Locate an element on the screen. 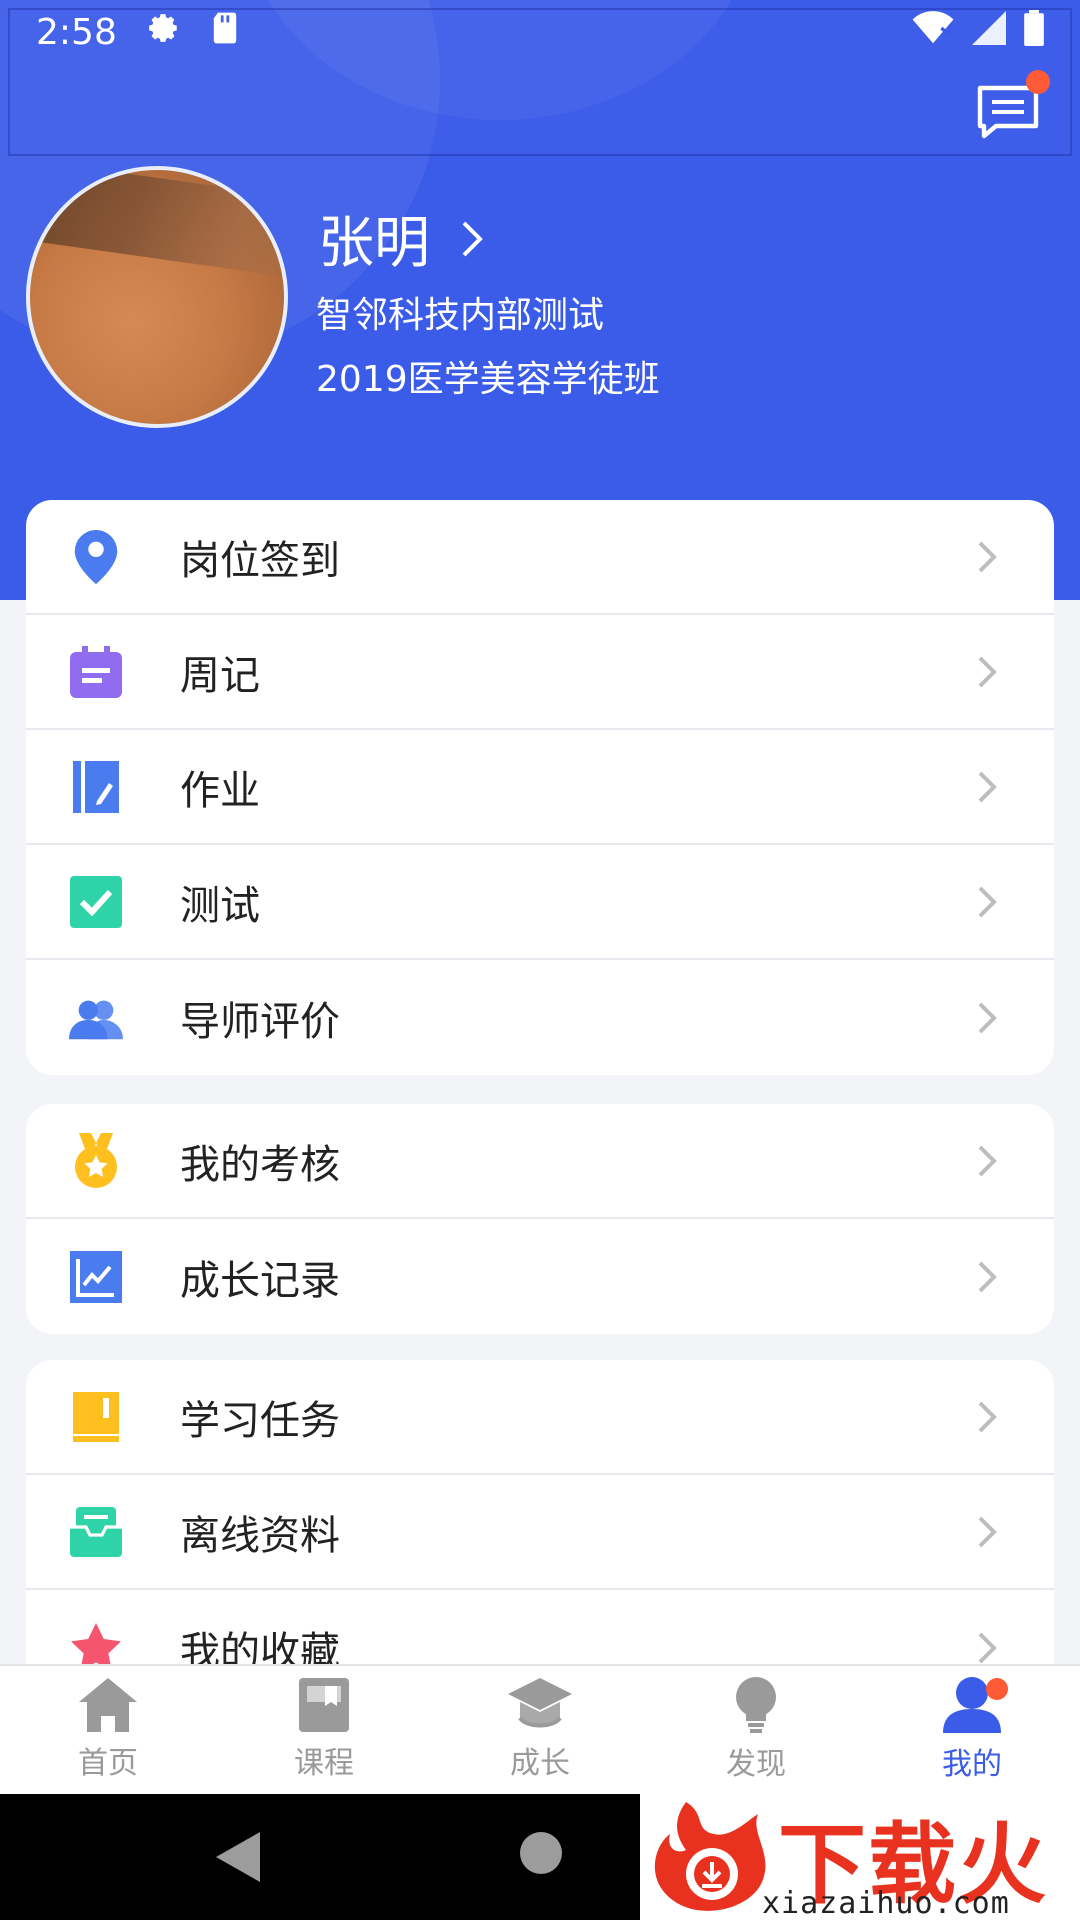  tab-courses: 课程 is located at coordinates (324, 1730).